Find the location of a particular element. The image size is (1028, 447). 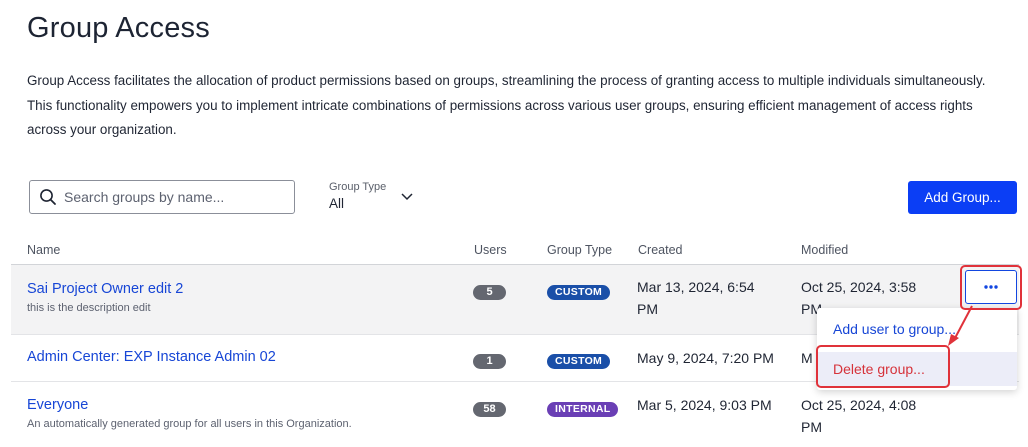

search-input is located at coordinates (174, 197).